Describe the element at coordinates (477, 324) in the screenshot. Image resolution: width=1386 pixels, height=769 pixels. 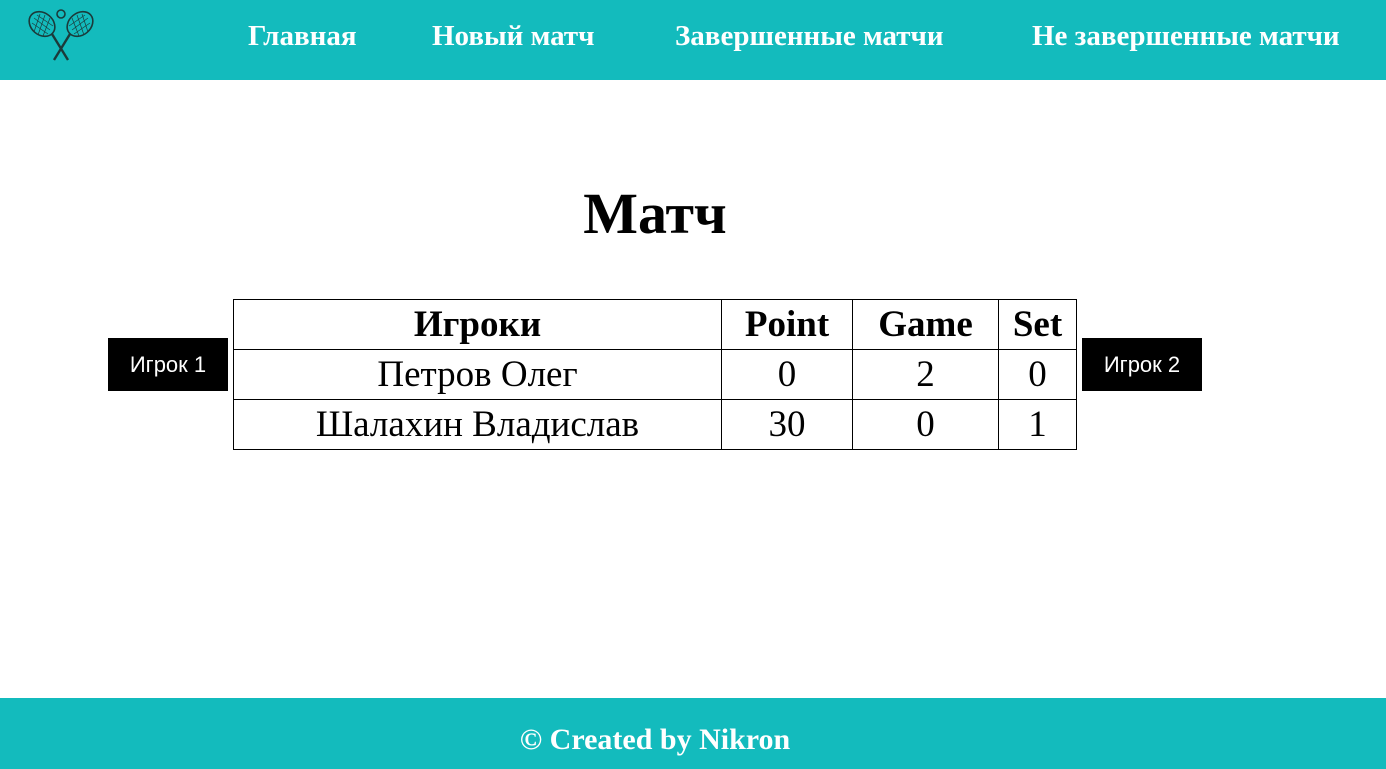
I see `column-header-players: Игроки` at that location.